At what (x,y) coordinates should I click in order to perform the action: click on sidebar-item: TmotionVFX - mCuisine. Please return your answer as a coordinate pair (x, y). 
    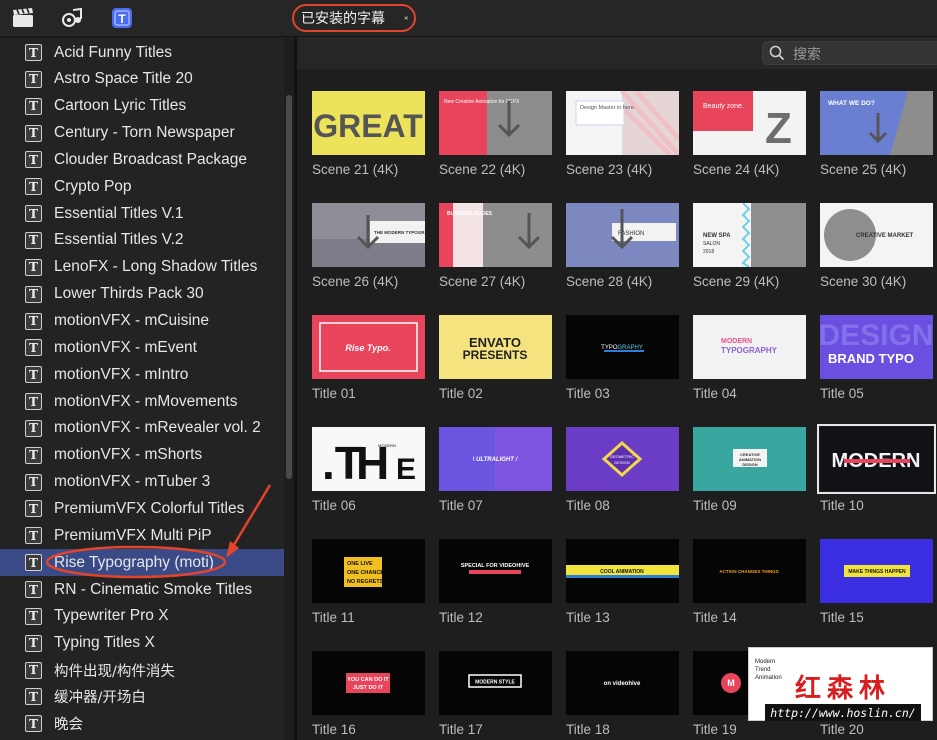
    Looking at the image, I should click on (142, 321).